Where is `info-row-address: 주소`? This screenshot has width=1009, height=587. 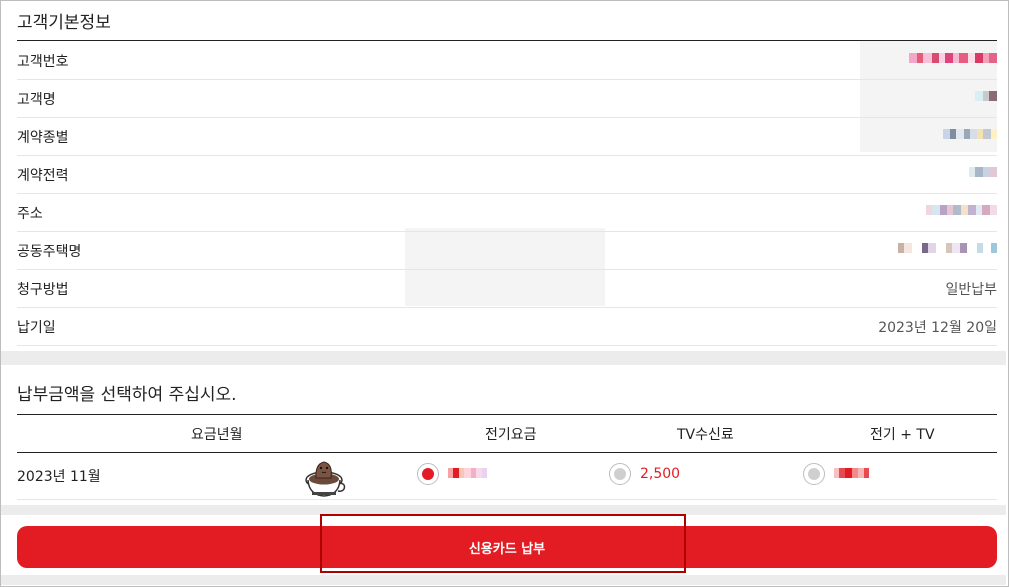
info-row-address: 주소 is located at coordinates (507, 212).